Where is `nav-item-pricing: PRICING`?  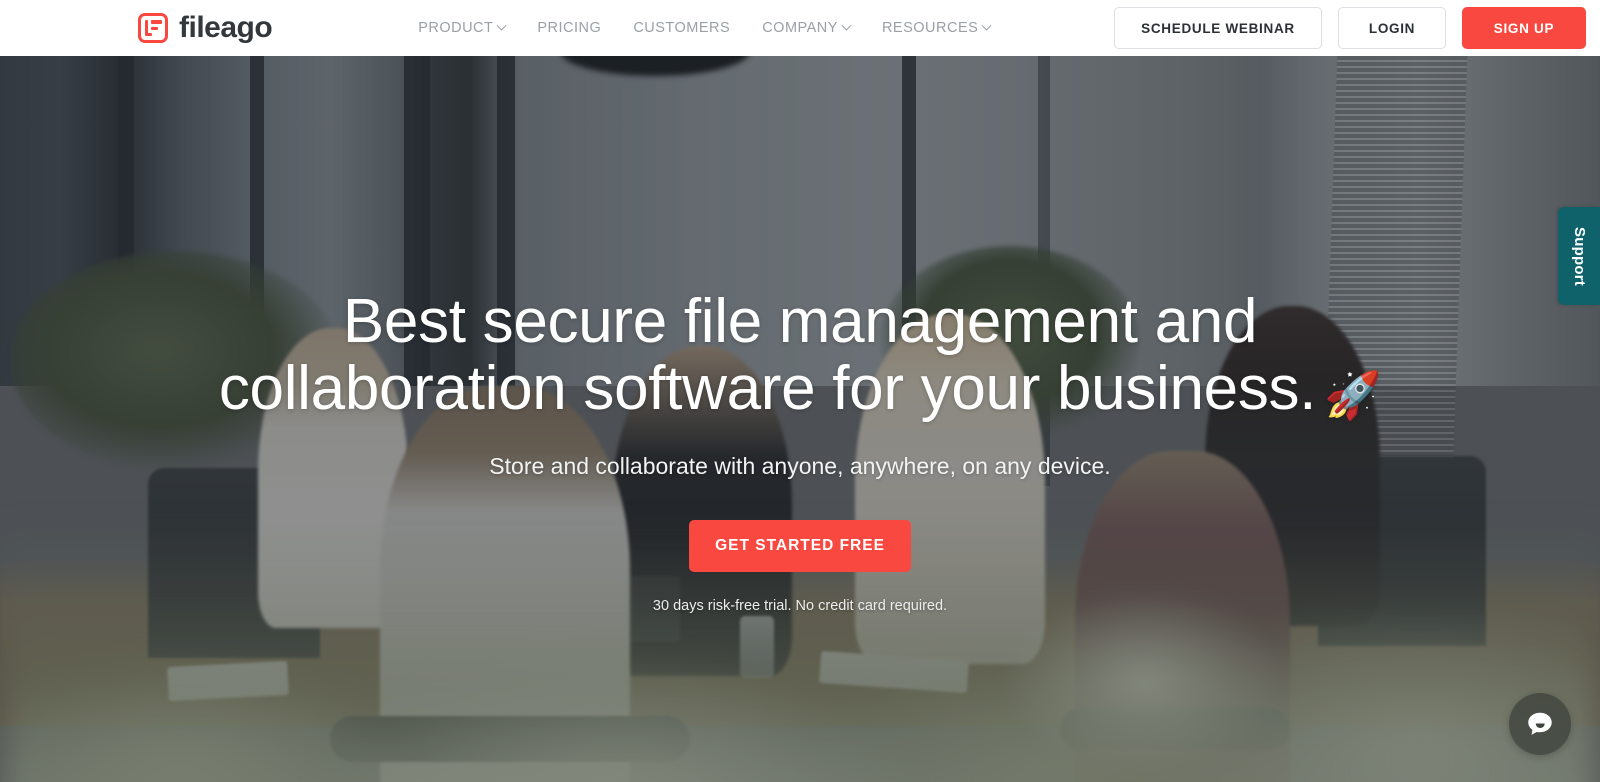
nav-item-pricing: PRICING is located at coordinates (569, 28).